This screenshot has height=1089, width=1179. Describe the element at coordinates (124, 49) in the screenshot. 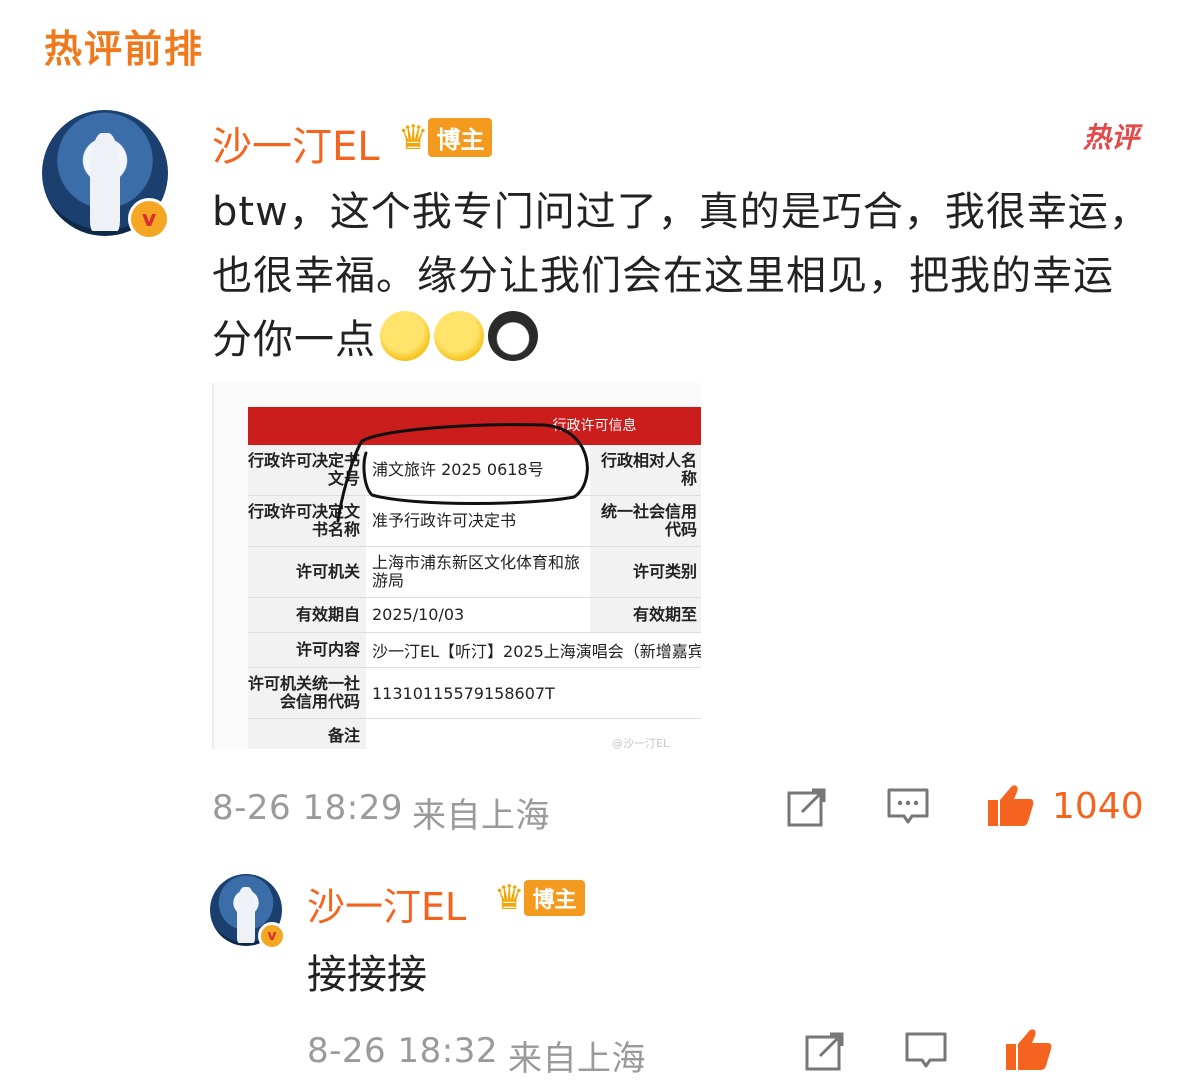

I see `section-title: 热评前排` at that location.